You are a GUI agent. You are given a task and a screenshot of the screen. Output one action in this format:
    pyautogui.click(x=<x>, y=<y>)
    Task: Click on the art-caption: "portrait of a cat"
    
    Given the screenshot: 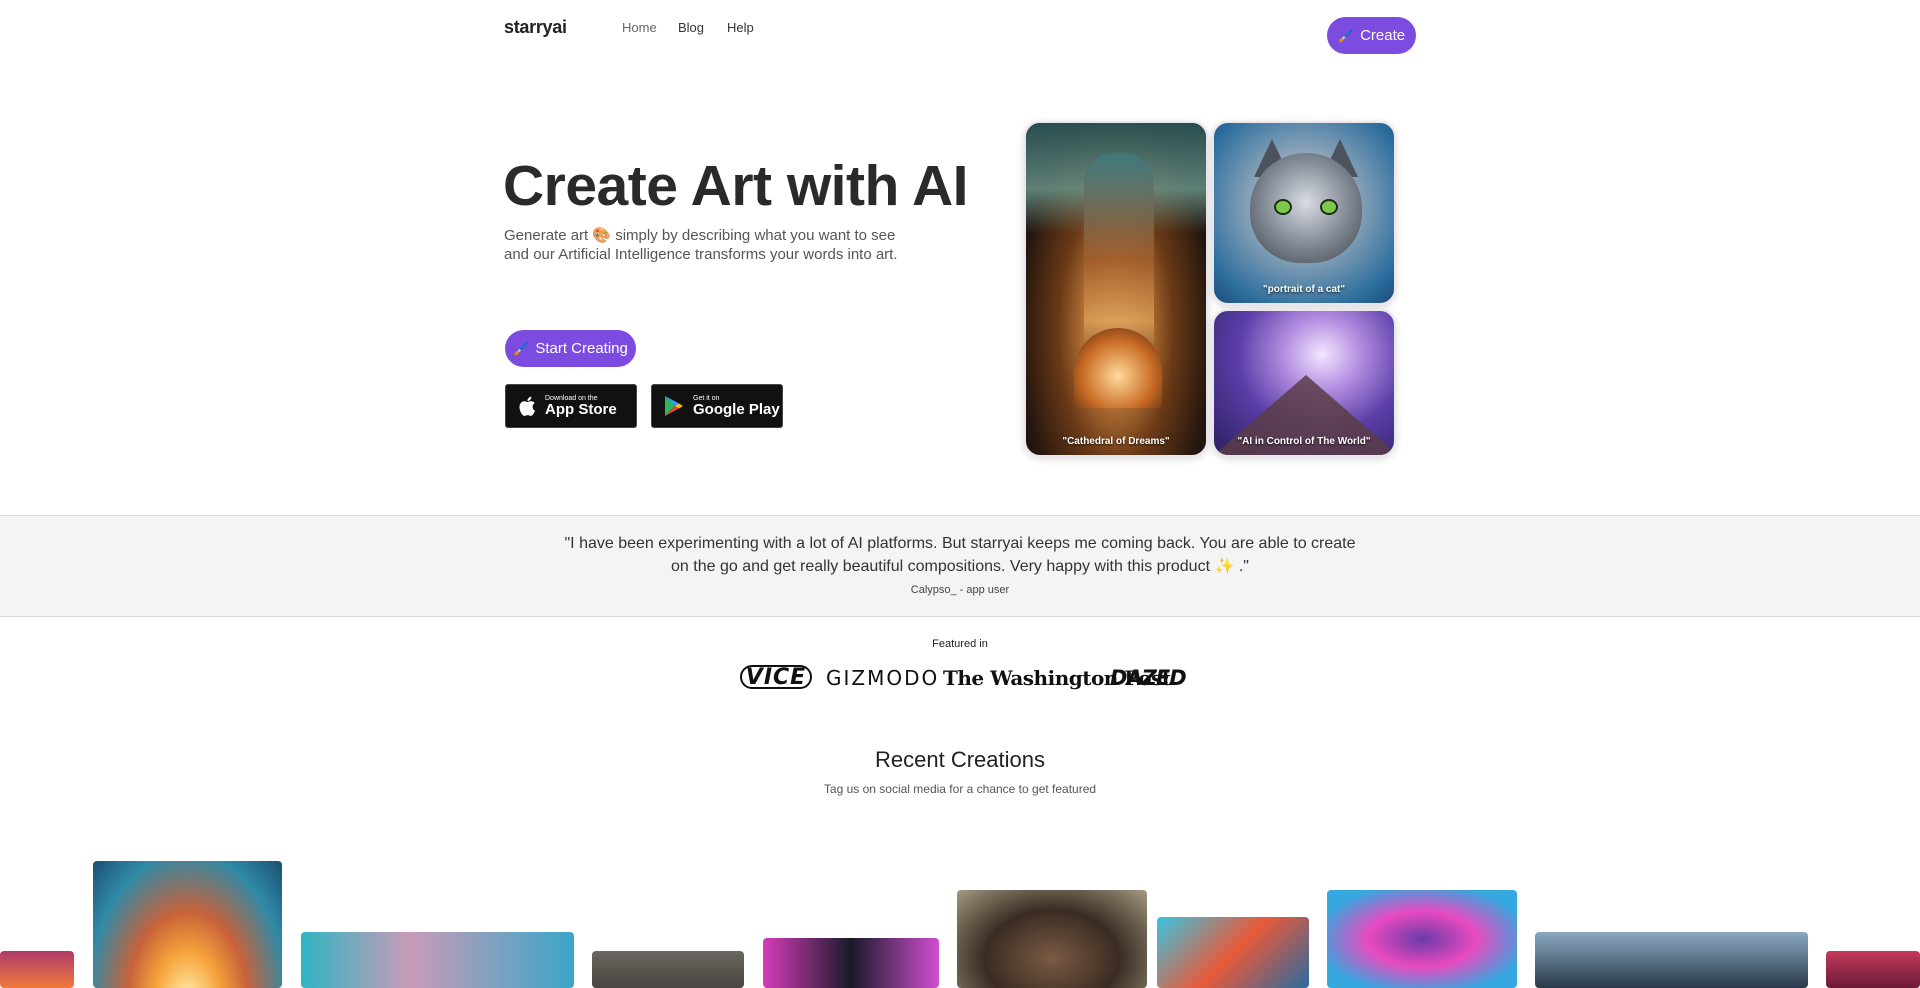 What is the action you would take?
    pyautogui.click(x=1304, y=289)
    